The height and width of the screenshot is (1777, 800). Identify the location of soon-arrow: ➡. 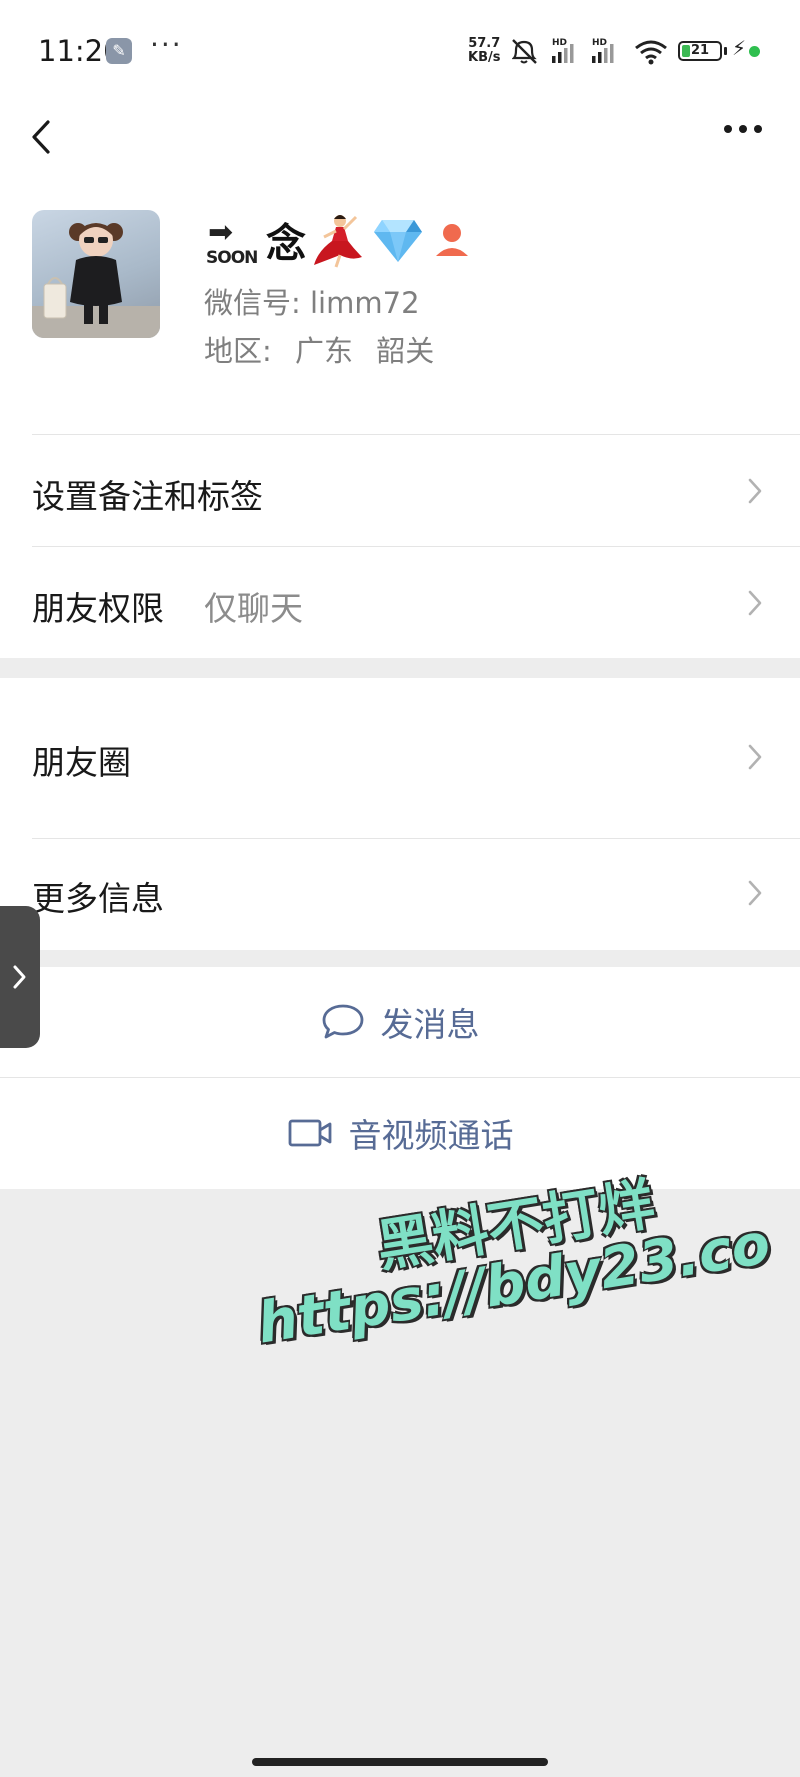
(221, 232).